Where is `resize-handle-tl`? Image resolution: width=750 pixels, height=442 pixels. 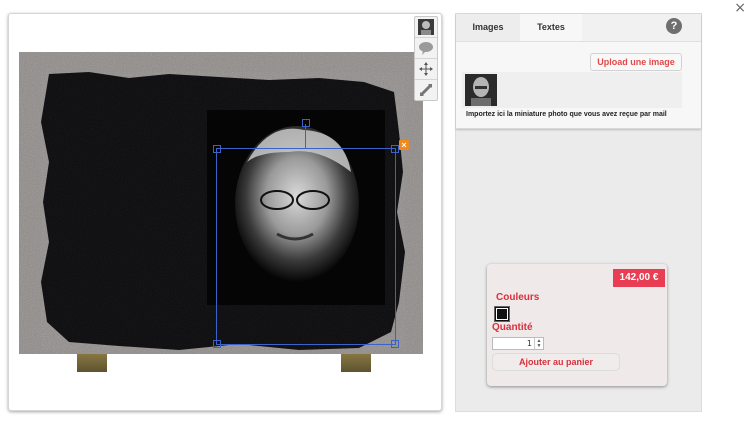
resize-handle-tl is located at coordinates (217, 149).